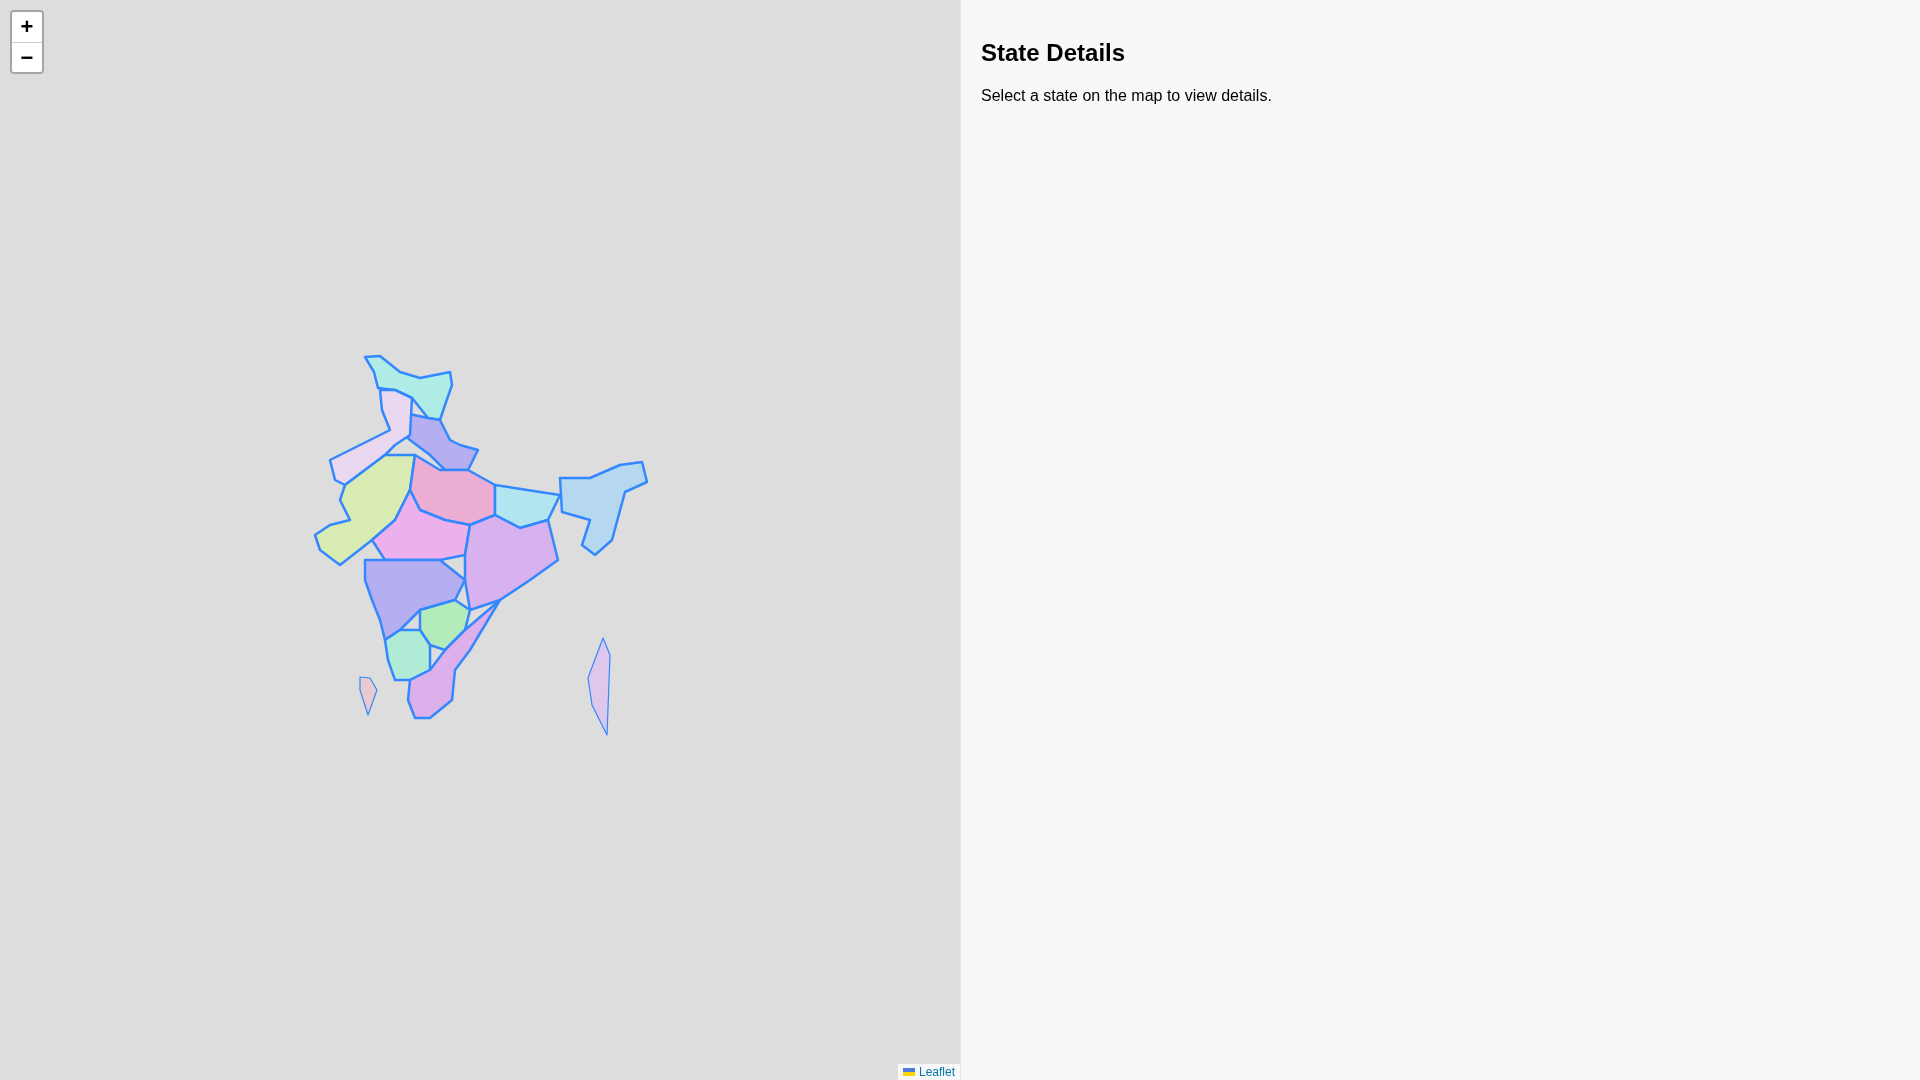  I want to click on zoom-out-button: −, so click(27, 57).